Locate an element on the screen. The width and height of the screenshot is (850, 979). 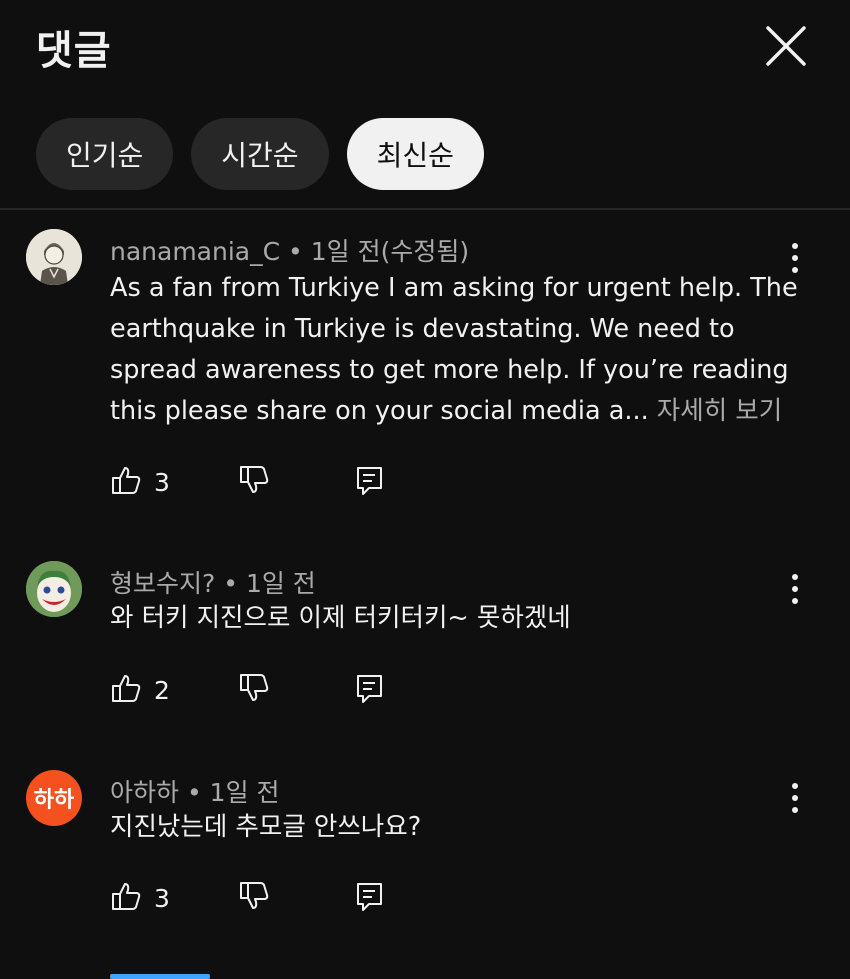
sort-chip-bar: 인기순 시간순 최신순 is located at coordinates (260, 154).